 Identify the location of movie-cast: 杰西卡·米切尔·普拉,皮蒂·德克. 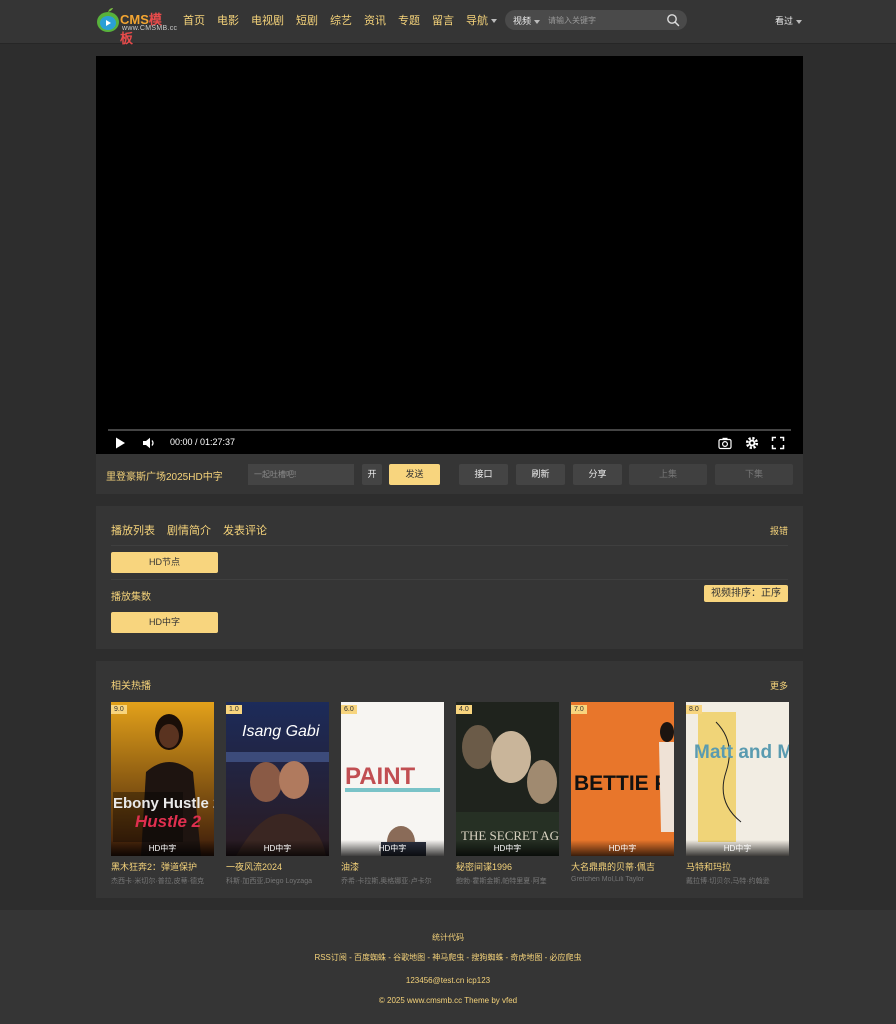
(157, 881).